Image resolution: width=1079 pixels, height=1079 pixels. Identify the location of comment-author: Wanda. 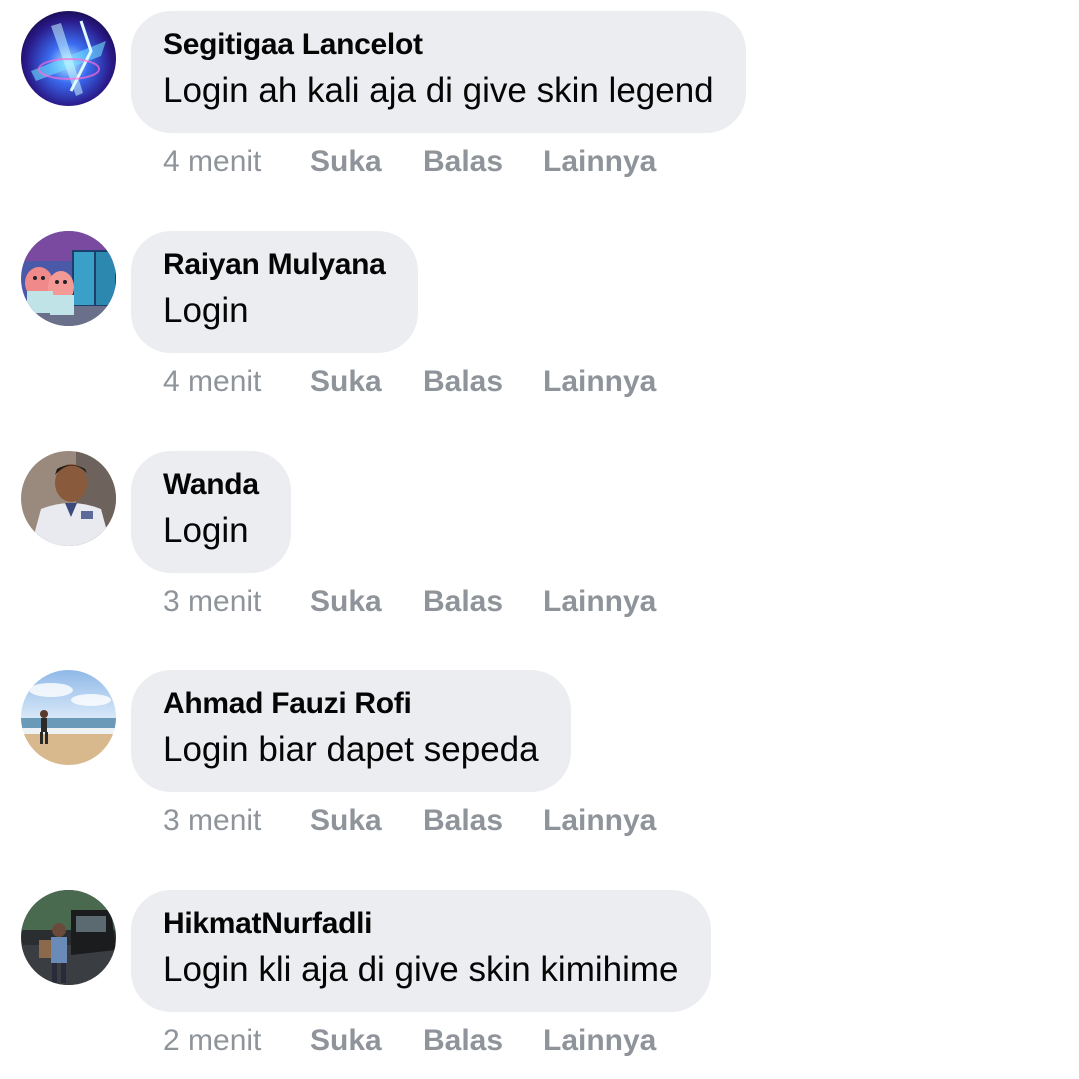
(211, 485).